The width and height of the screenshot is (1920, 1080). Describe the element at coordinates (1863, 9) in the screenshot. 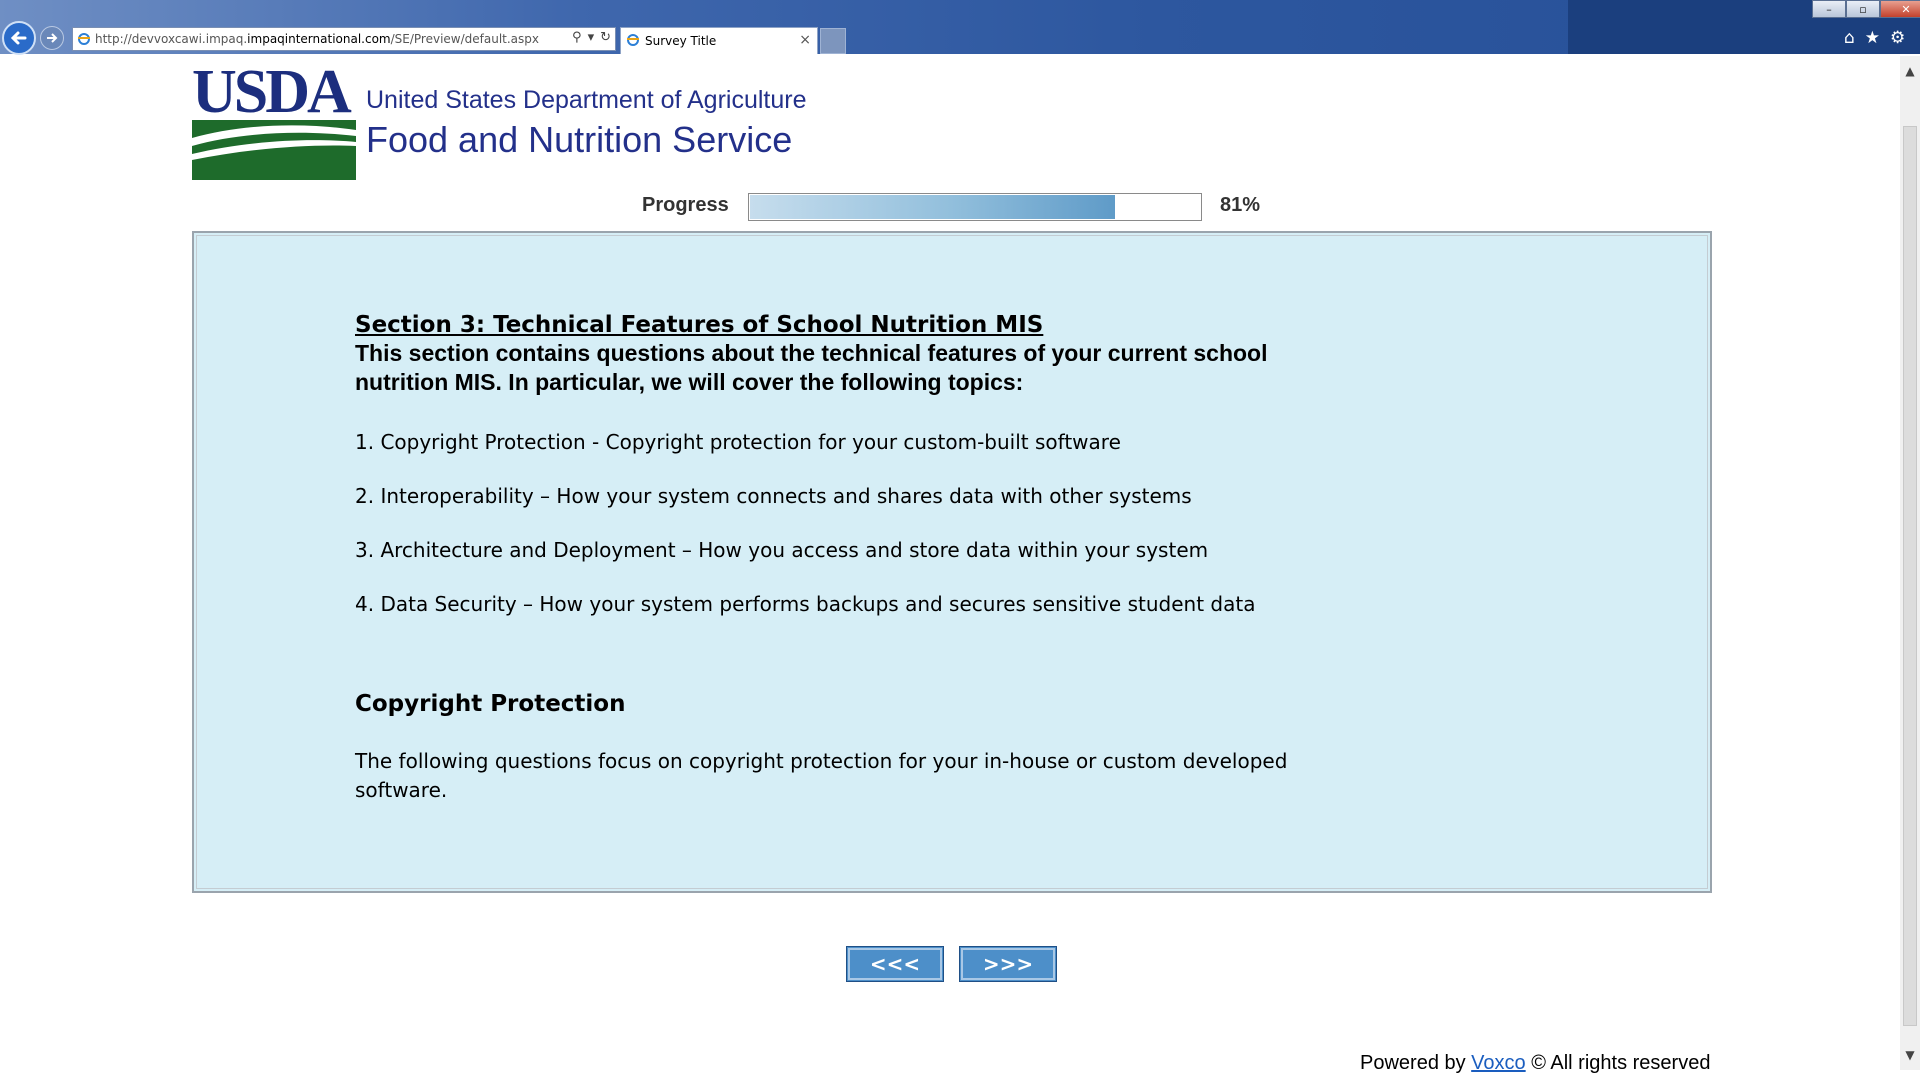

I see `maximize-button: ▫` at that location.